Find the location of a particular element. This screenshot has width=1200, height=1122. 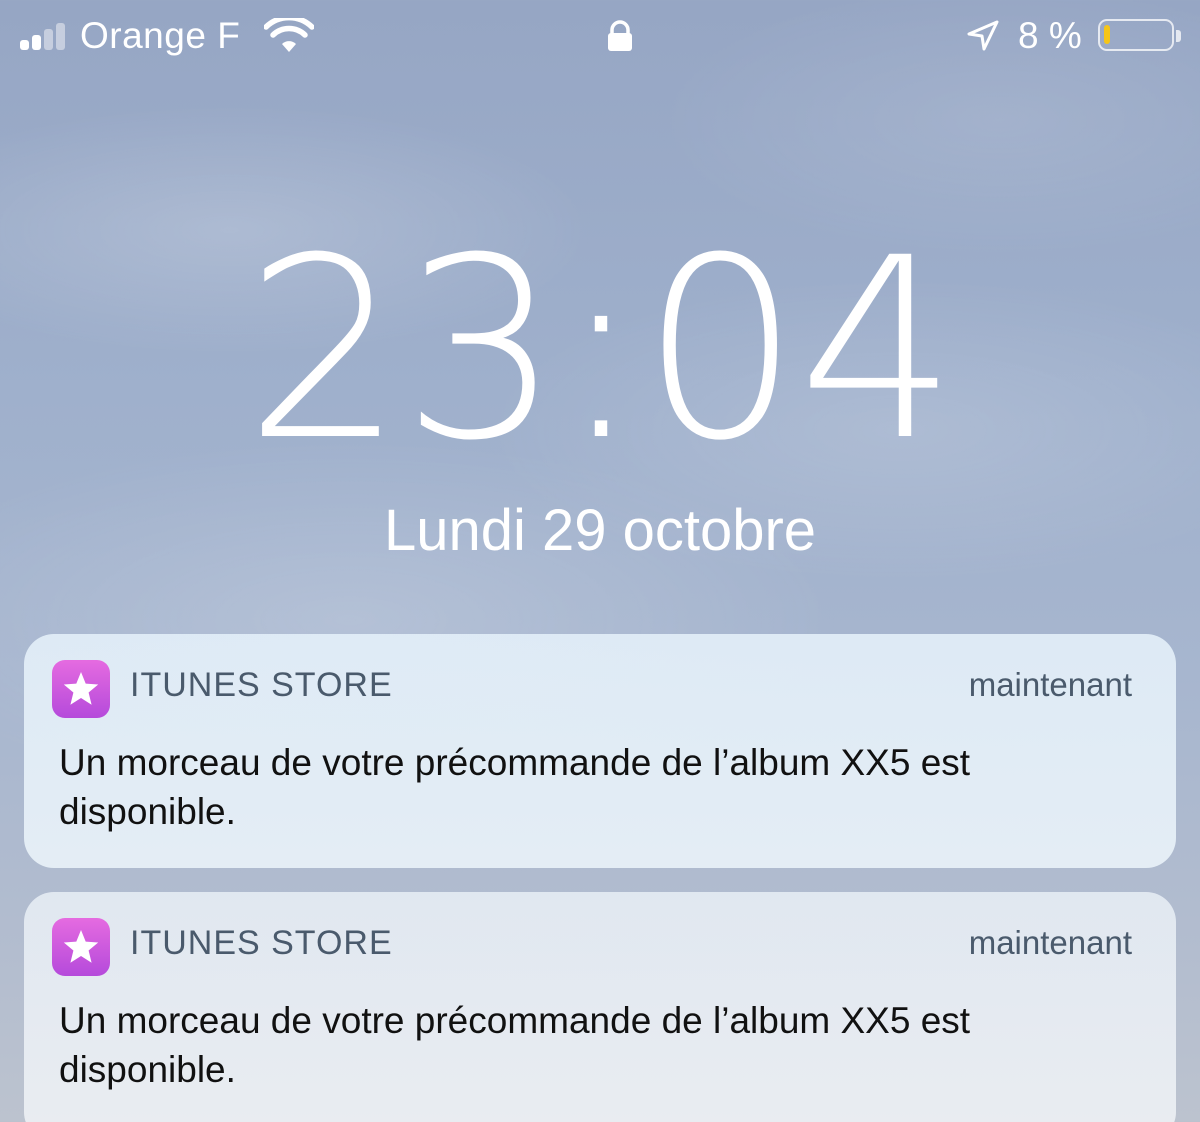

battery-nub is located at coordinates (1178, 36).